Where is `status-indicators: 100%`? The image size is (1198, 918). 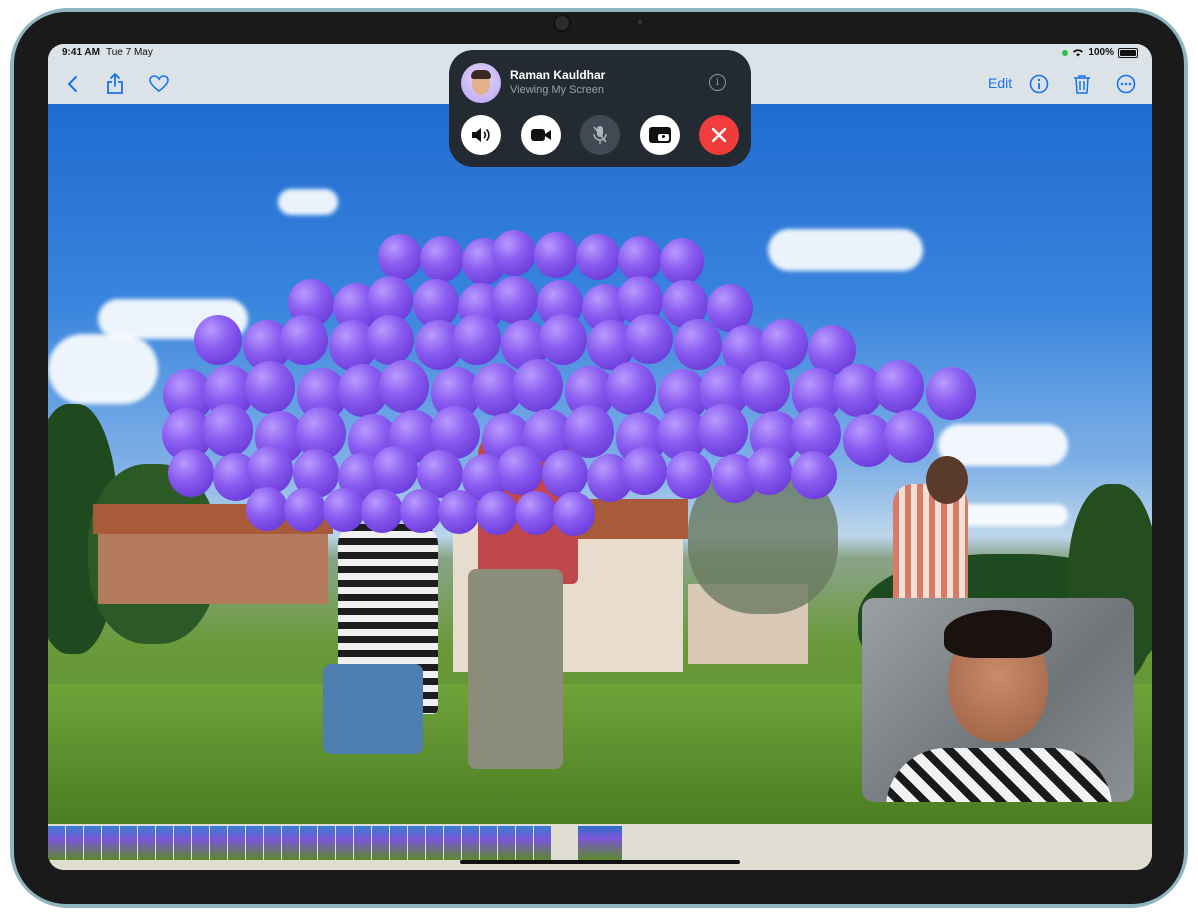
status-indicators: 100% is located at coordinates (1100, 52).